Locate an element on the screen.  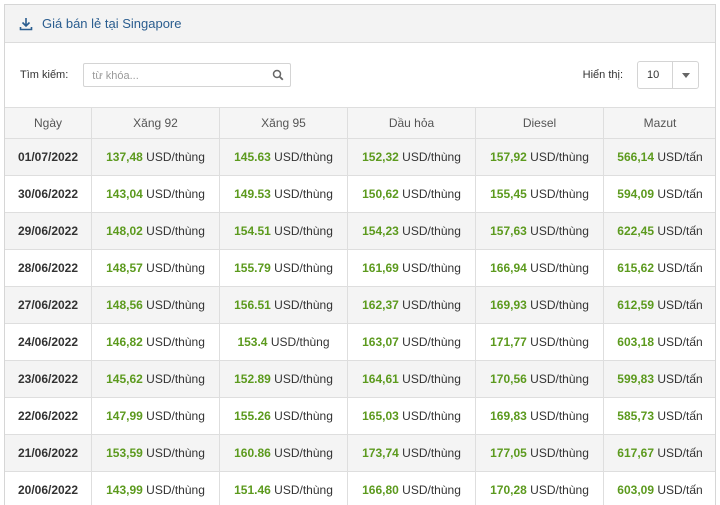
cell-ron92: 148,56 USD/thùng is located at coordinates (155, 305).